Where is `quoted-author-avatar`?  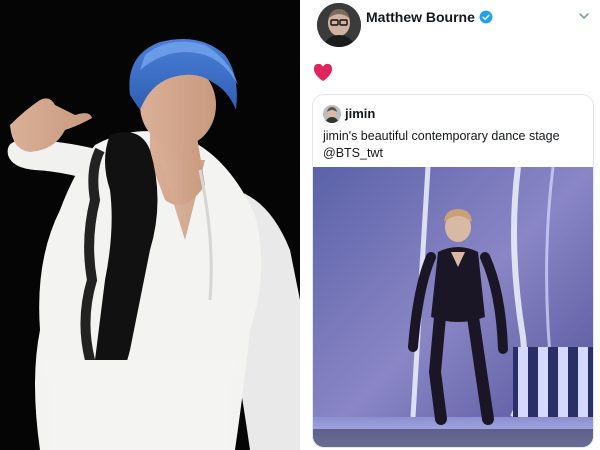 quoted-author-avatar is located at coordinates (332, 114).